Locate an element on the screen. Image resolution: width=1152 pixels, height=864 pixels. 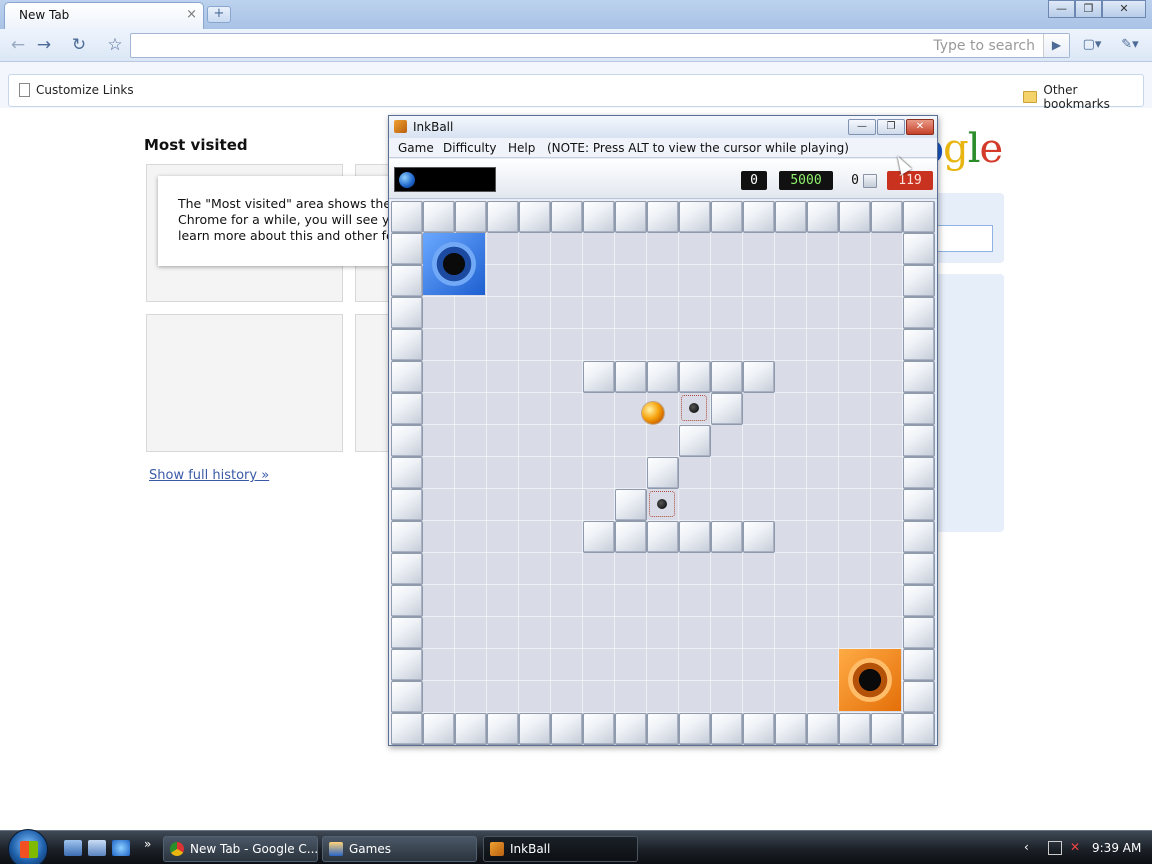
show-full-history-link: Show full history » is located at coordinates (209, 475).